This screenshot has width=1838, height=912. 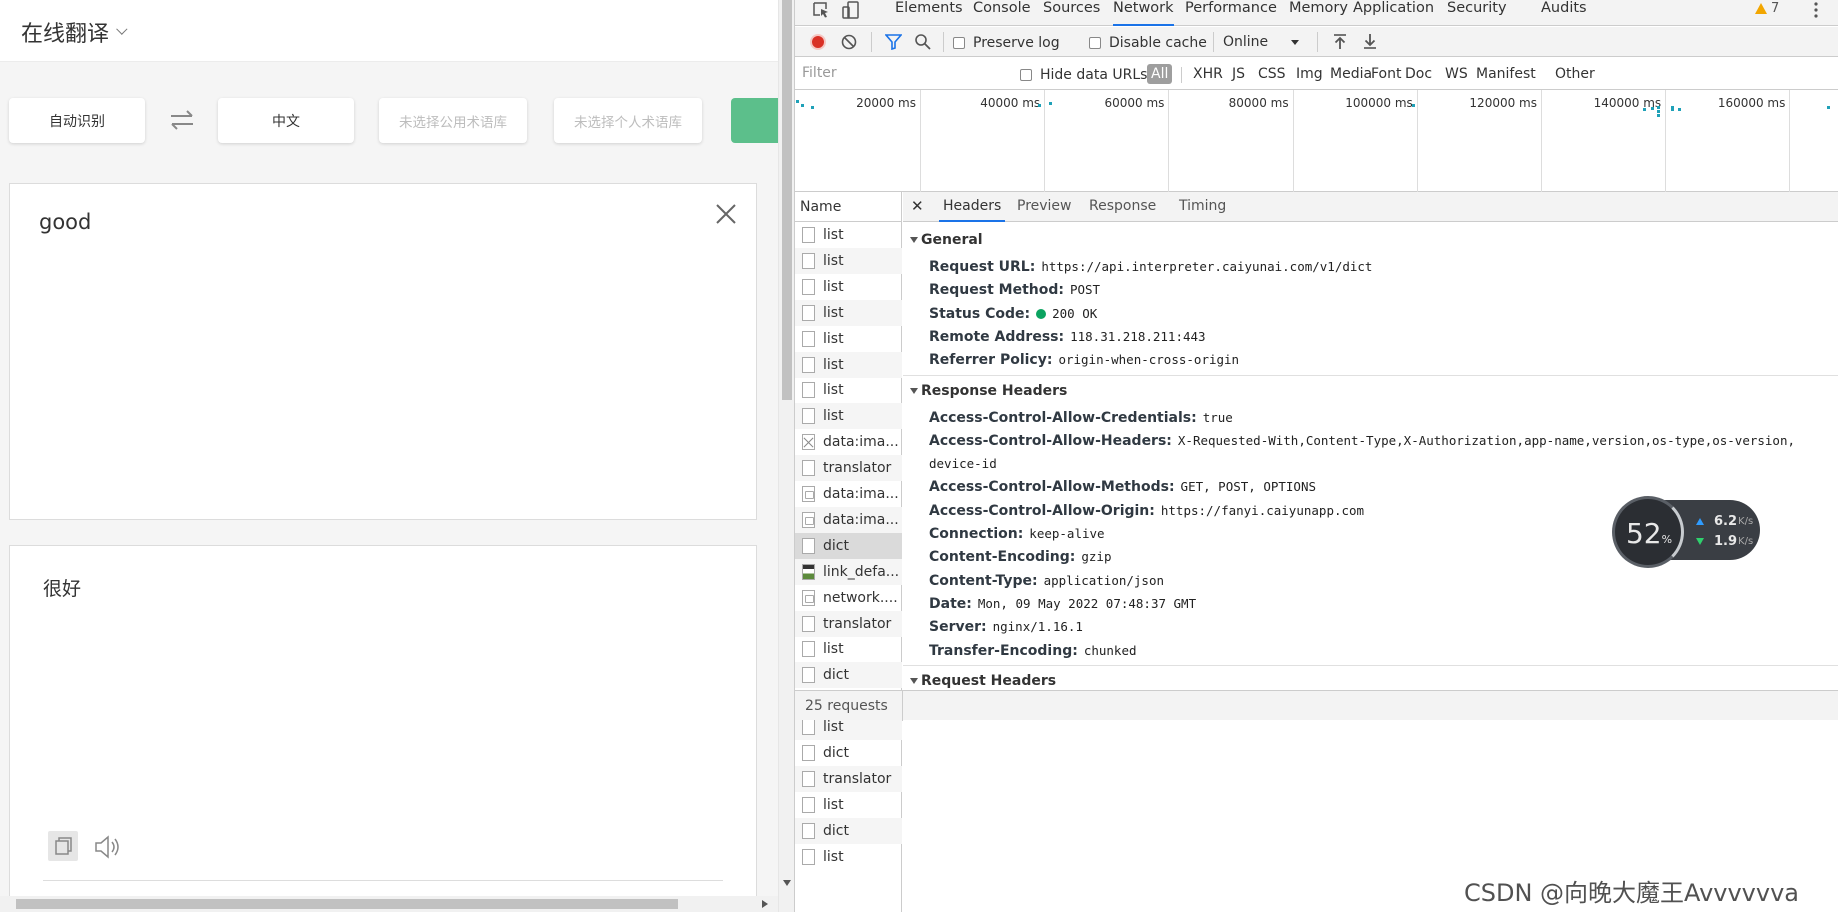 What do you see at coordinates (628, 120) in the screenshot?
I see `personal-glossary-select: 未选择个人术语库` at bounding box center [628, 120].